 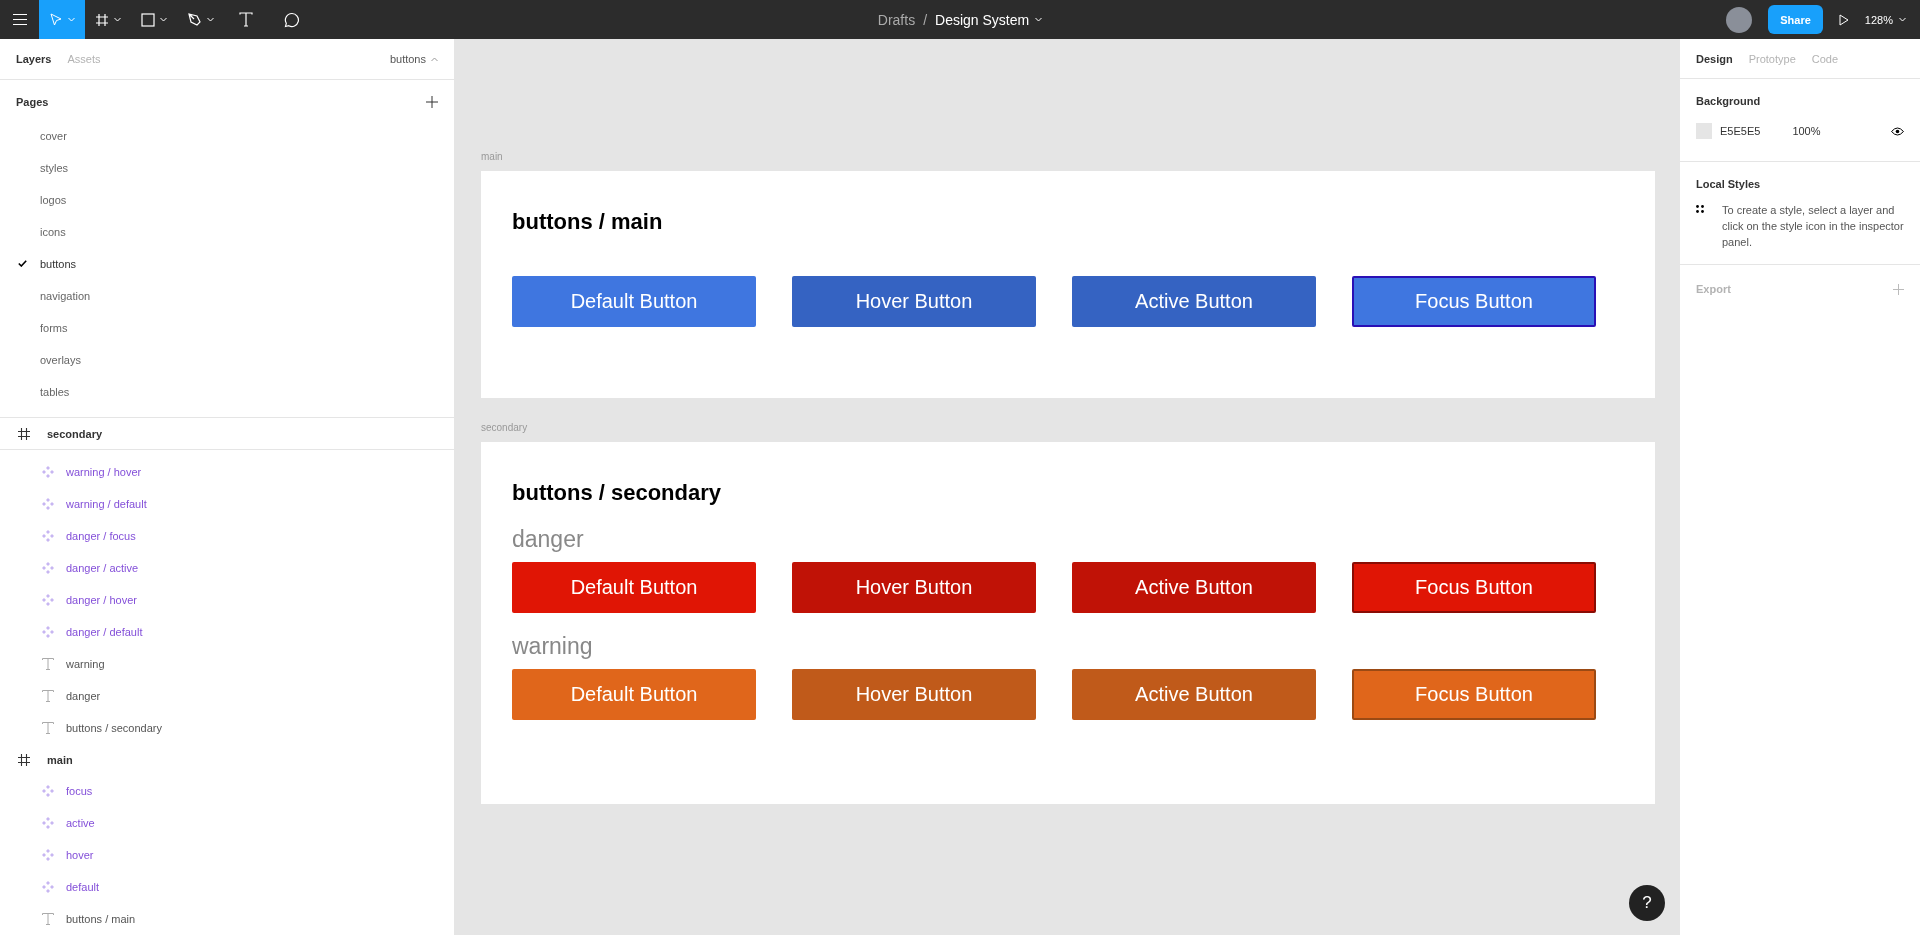 I want to click on page-item: forms, so click(x=227, y=328).